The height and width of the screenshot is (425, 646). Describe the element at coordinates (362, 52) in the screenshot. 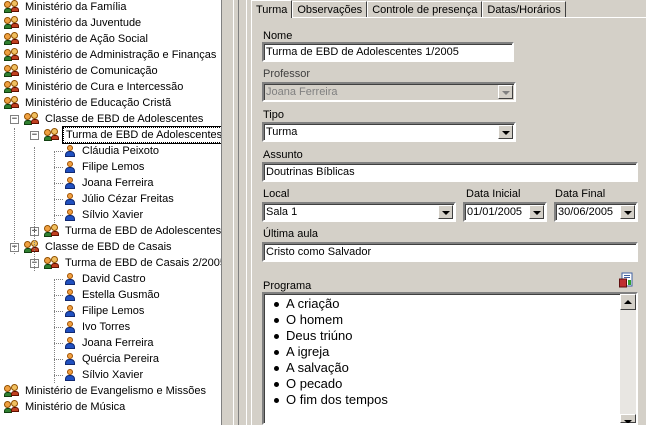

I see `nome-value: Turma de EBD de Adolescentes 1/2005` at that location.